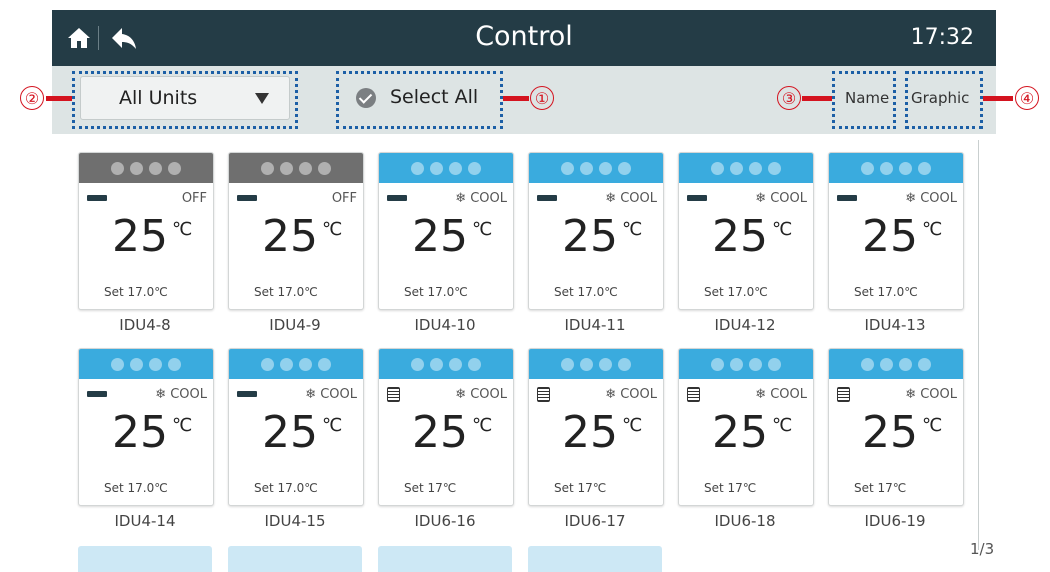 This screenshot has width=1050, height=572. Describe the element at coordinates (542, 98) in the screenshot. I see `callout-number-1: ①` at that location.